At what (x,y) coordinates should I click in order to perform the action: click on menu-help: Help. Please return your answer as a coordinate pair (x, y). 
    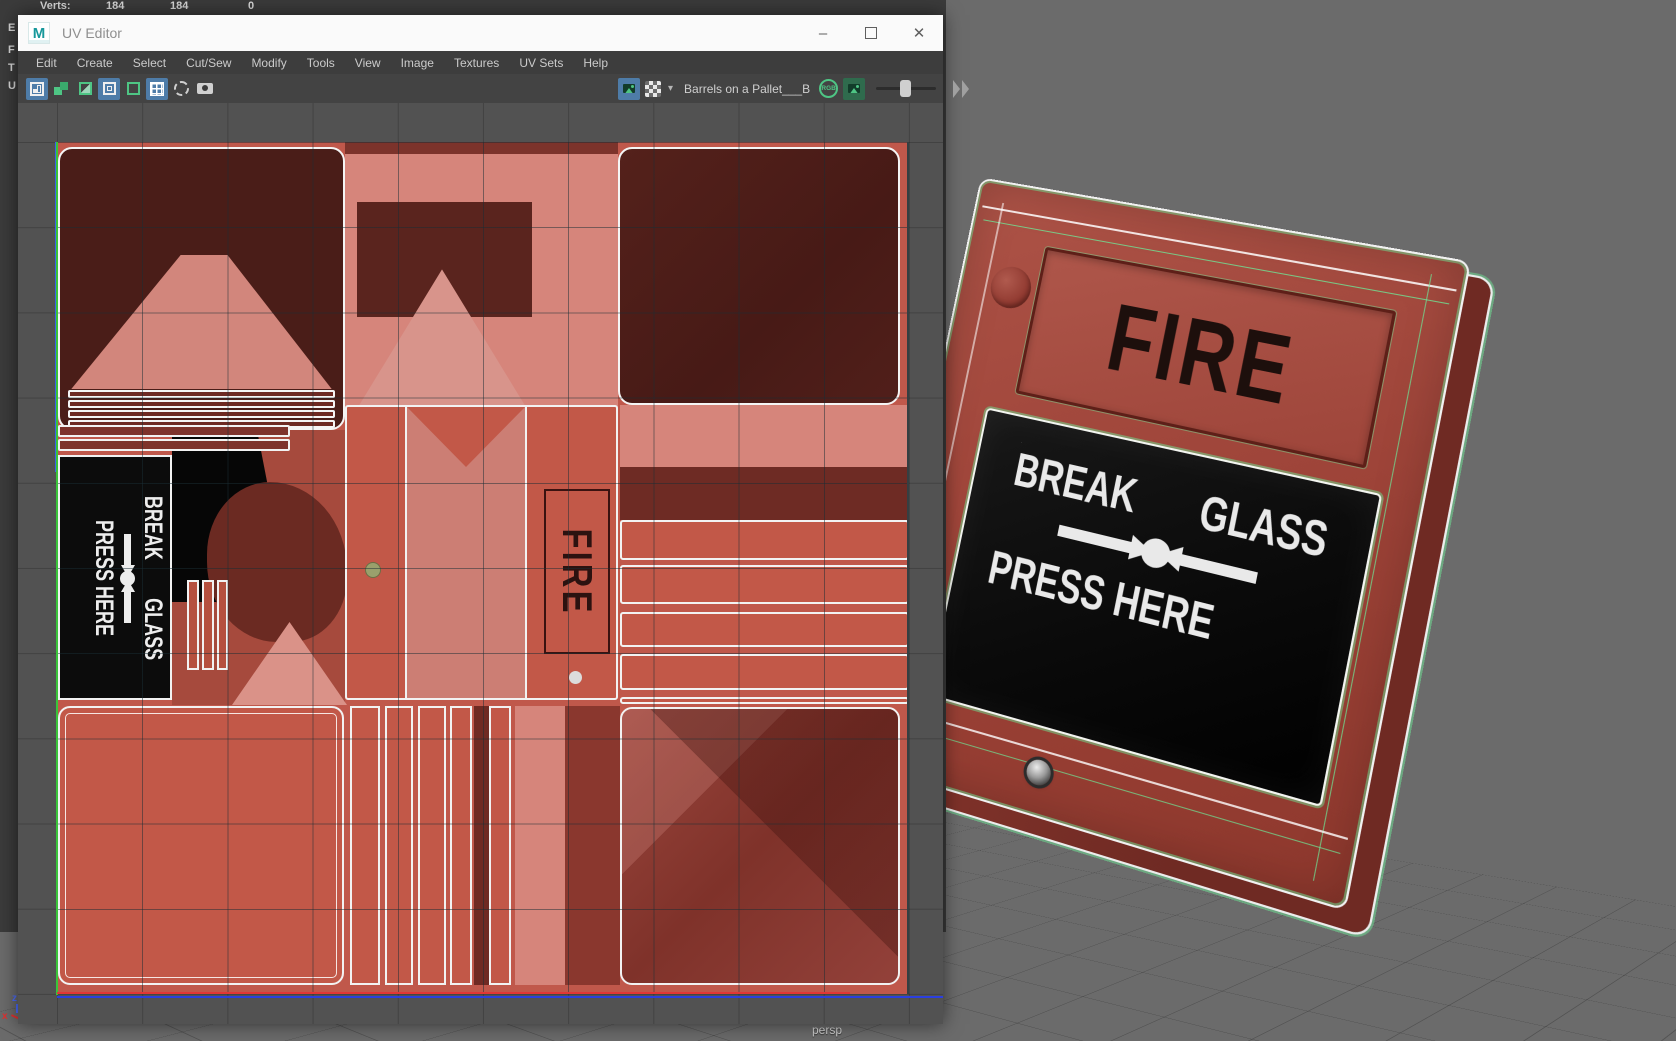
    Looking at the image, I should click on (595, 63).